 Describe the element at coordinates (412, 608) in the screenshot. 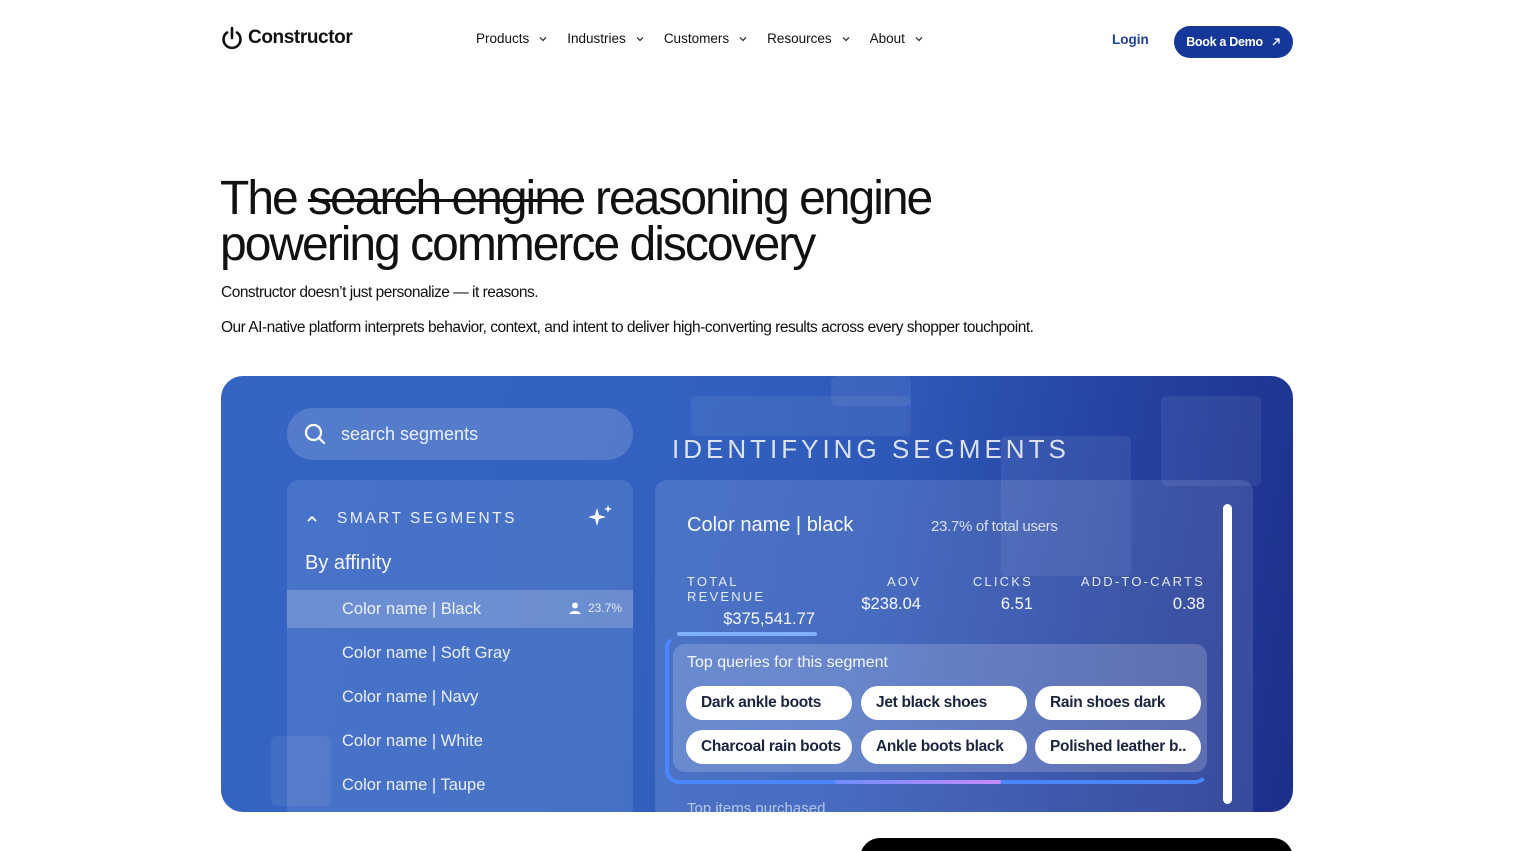

I see `segment-label: Color name | Black` at that location.